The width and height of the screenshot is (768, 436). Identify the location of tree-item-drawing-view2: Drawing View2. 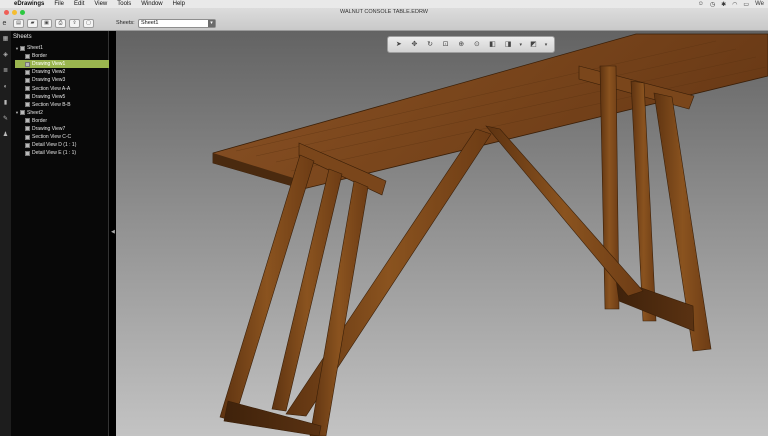
(62, 72).